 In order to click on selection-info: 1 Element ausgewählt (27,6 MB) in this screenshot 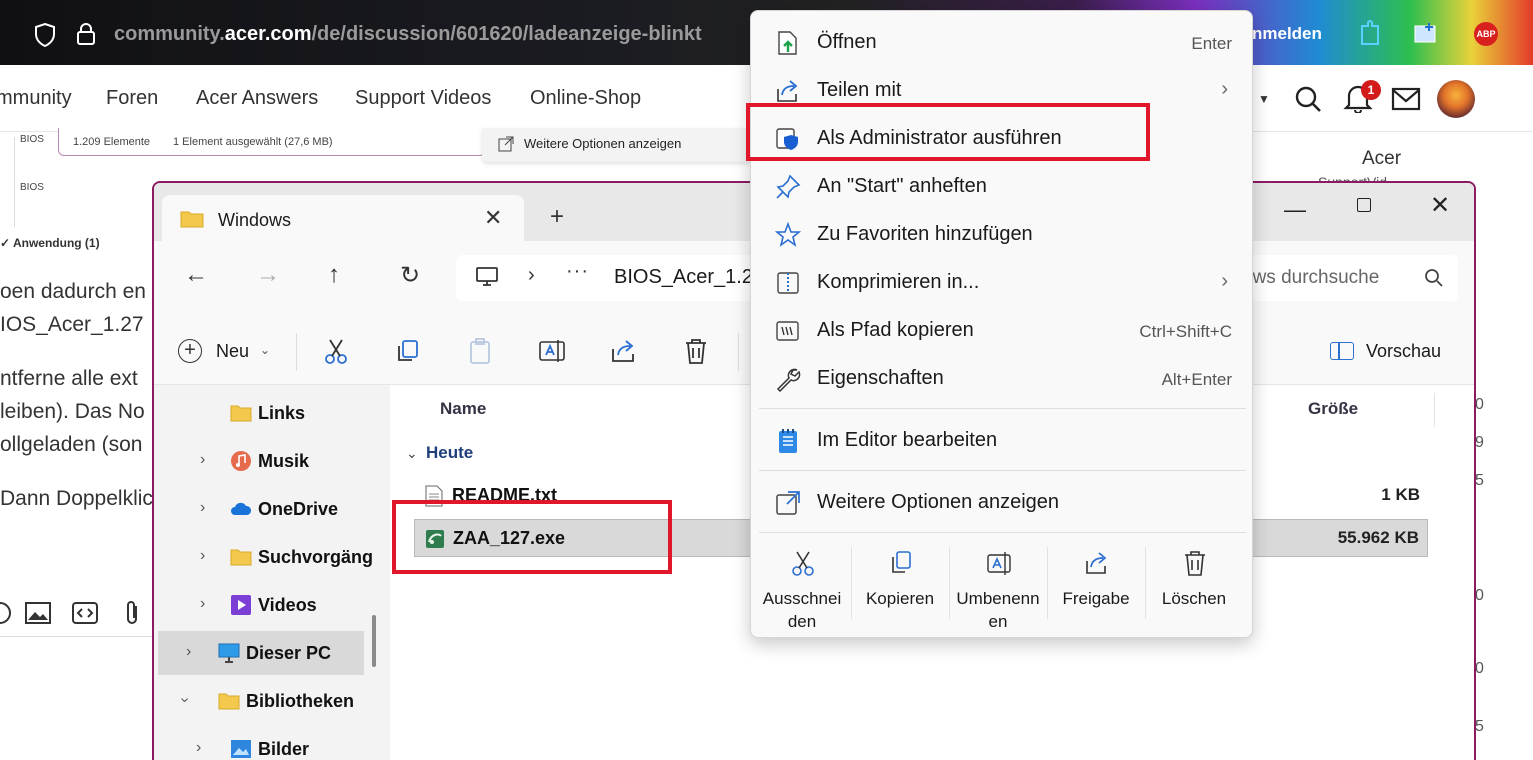, I will do `click(253, 142)`.